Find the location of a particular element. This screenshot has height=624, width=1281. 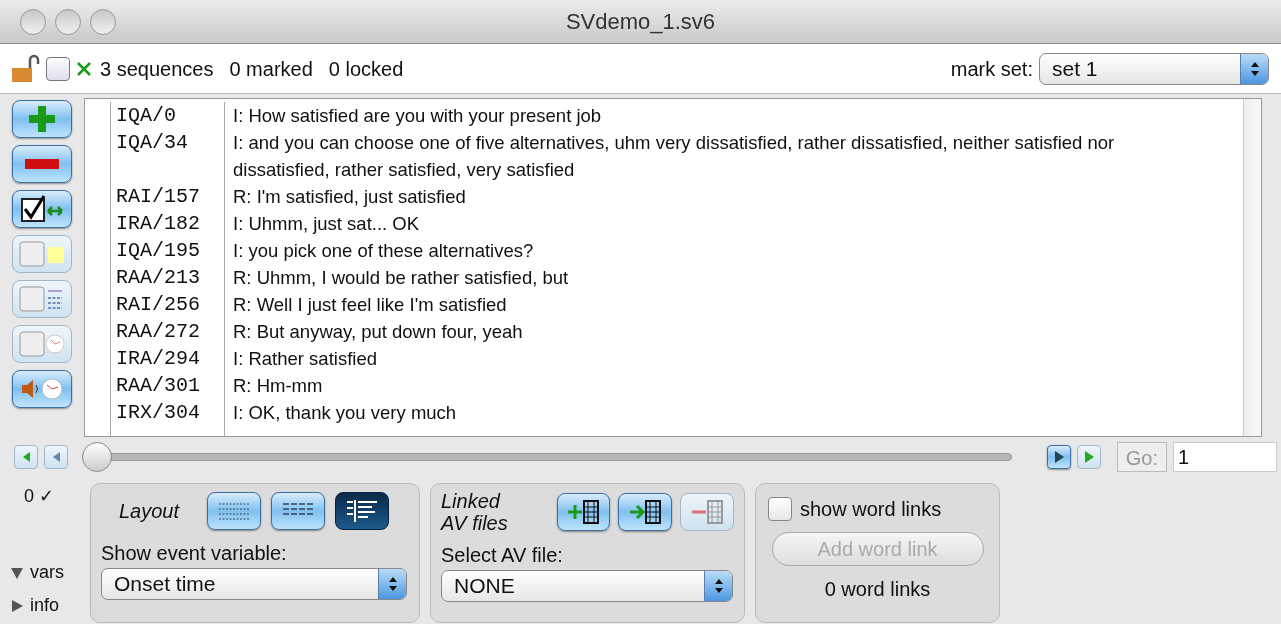

x-icon is located at coordinates (84, 68).